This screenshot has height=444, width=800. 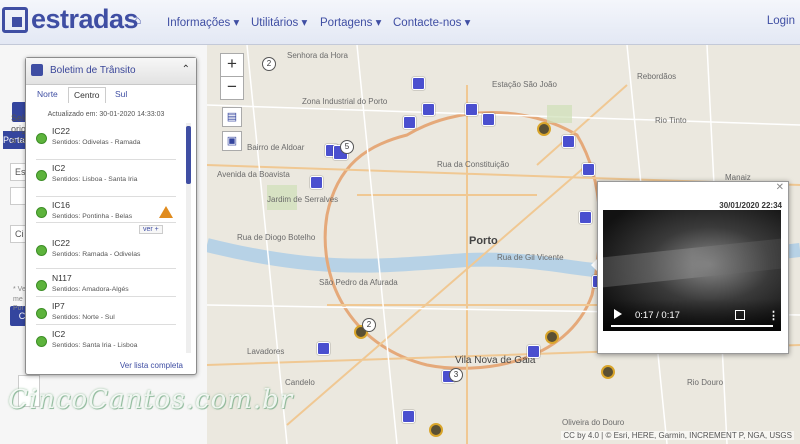 I want to click on video-controls: 0:17 / 0:17 ⋮, so click(x=692, y=315).